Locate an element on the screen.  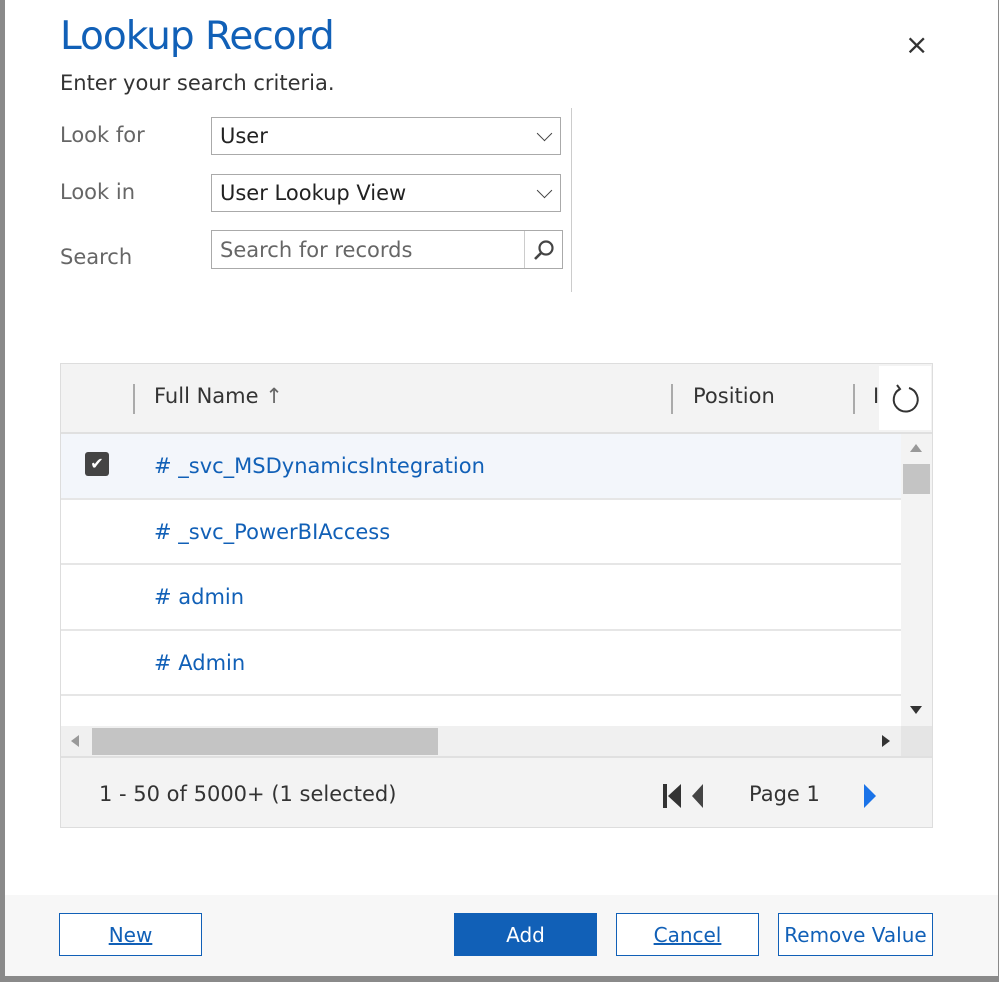
look-for-label: Look for is located at coordinates (102, 135).